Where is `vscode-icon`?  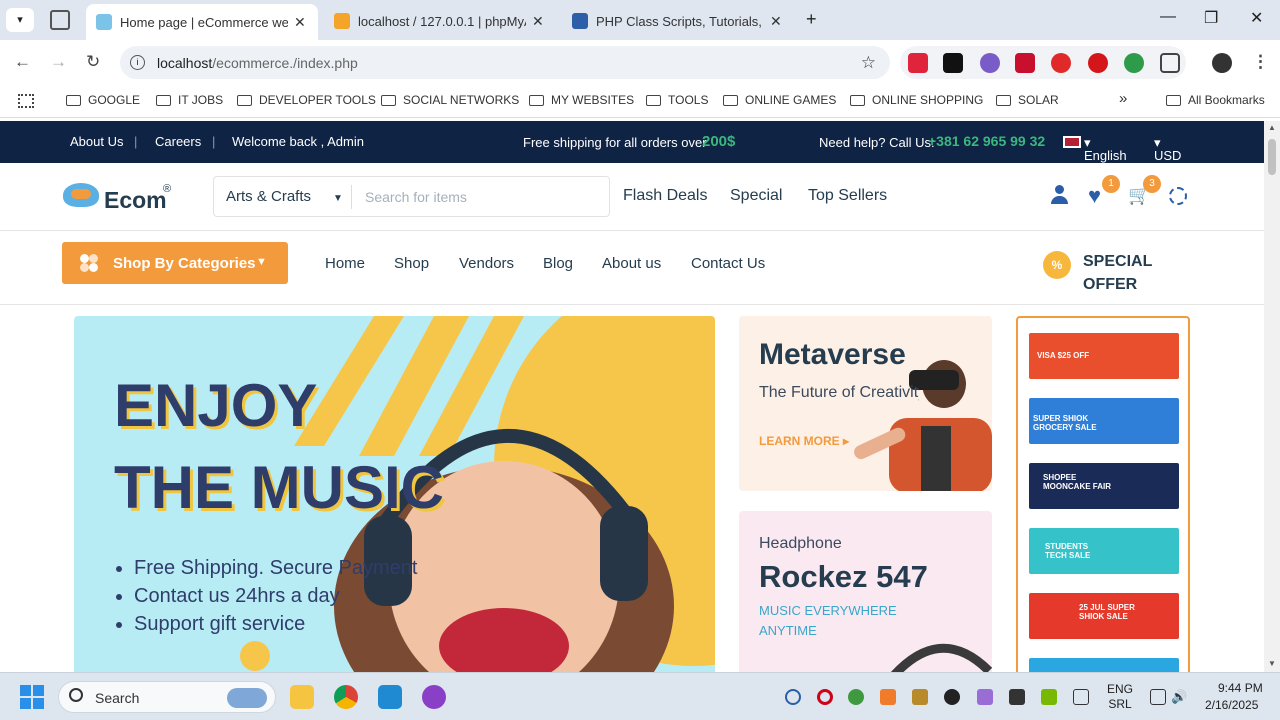 vscode-icon is located at coordinates (390, 697).